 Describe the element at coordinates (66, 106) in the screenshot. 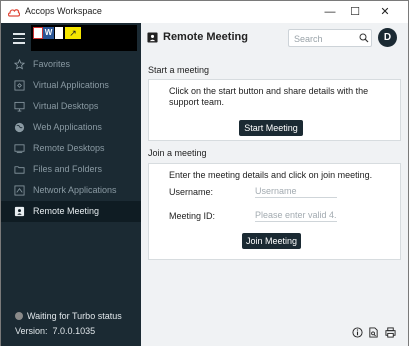

I see `sidebar-item-label: Virtual Desktops` at that location.